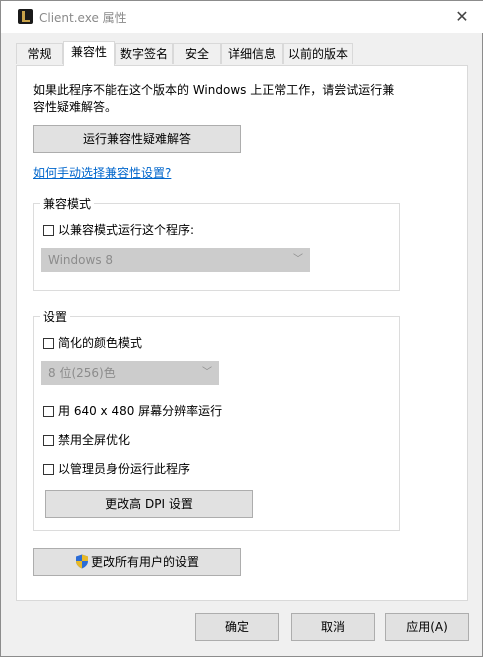 Image resolution: width=484 pixels, height=658 pixels. Describe the element at coordinates (67, 203) in the screenshot. I see `compat-mode-title: 兼容模式` at that location.